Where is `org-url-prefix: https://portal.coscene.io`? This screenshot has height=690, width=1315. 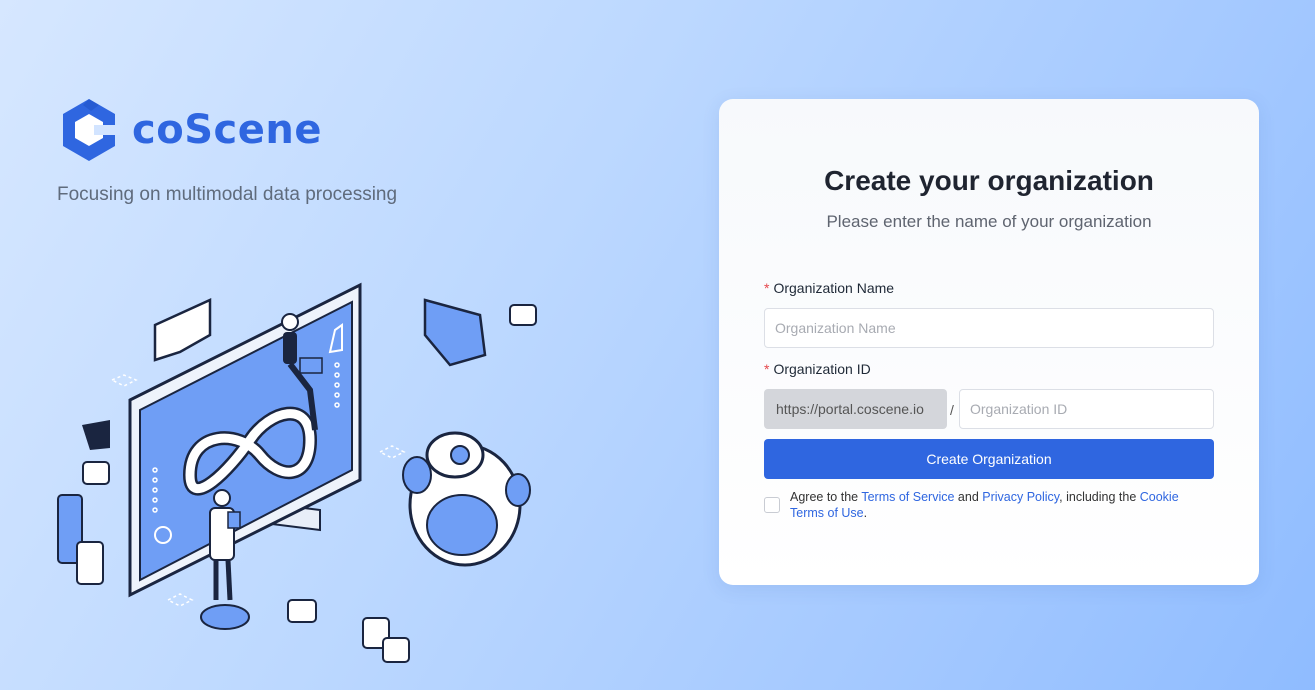
org-url-prefix: https://portal.coscene.io is located at coordinates (855, 409).